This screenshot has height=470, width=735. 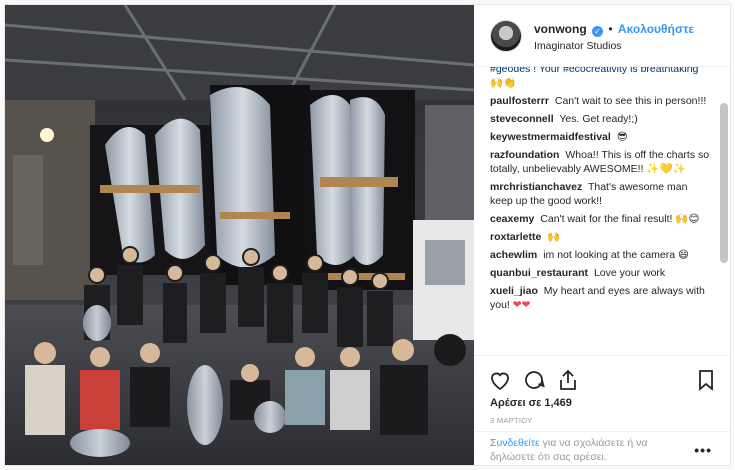 I want to click on comments-scrollbar, so click(x=724, y=183).